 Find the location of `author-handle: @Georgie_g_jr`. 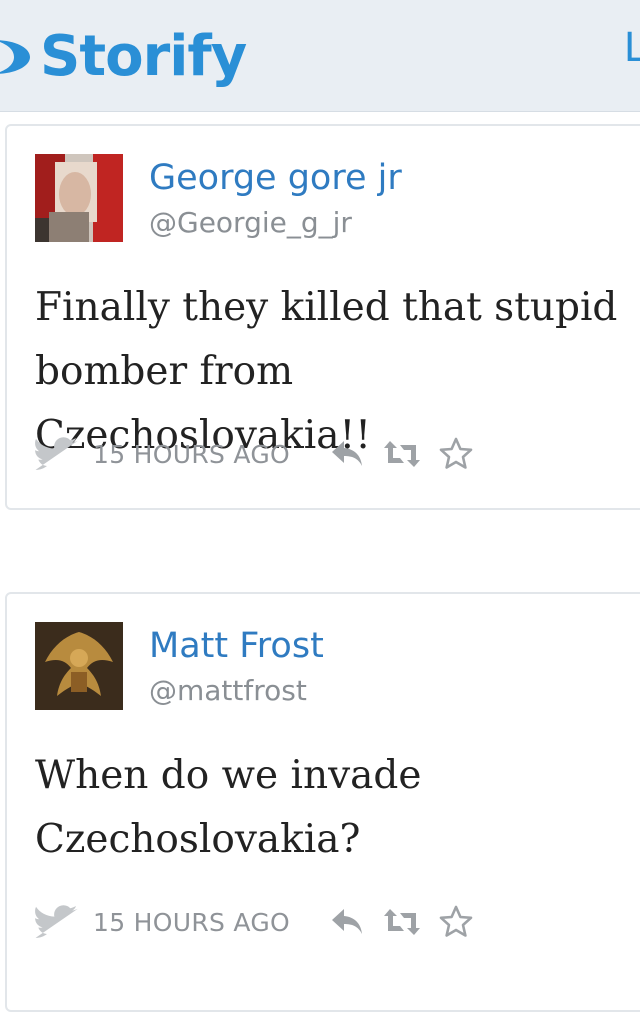

author-handle: @Georgie_g_jr is located at coordinates (250, 222).